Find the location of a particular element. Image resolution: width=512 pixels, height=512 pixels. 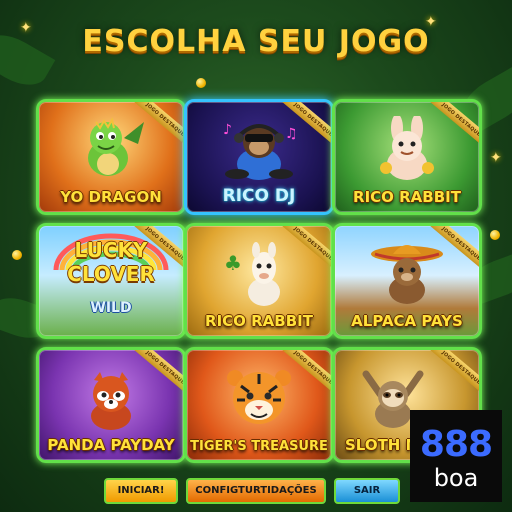

game-title: TIGER'S TREASURE is located at coordinates (259, 446).